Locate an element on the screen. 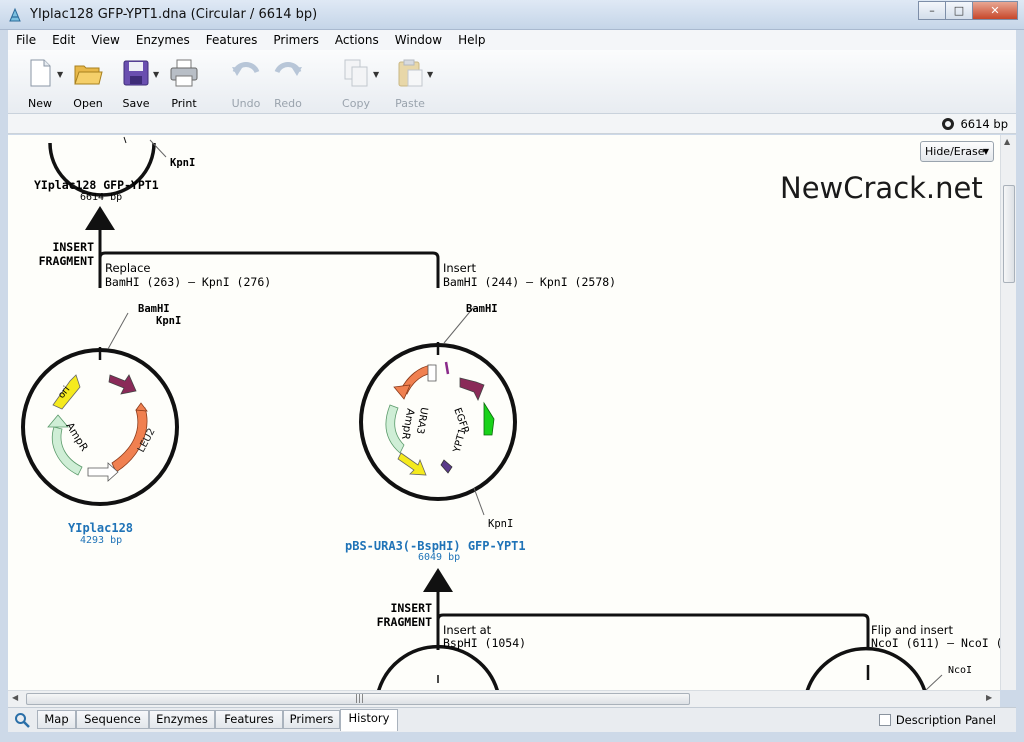 This screenshot has width=1024, height=742. tab-sequence: Sequence is located at coordinates (112, 719).